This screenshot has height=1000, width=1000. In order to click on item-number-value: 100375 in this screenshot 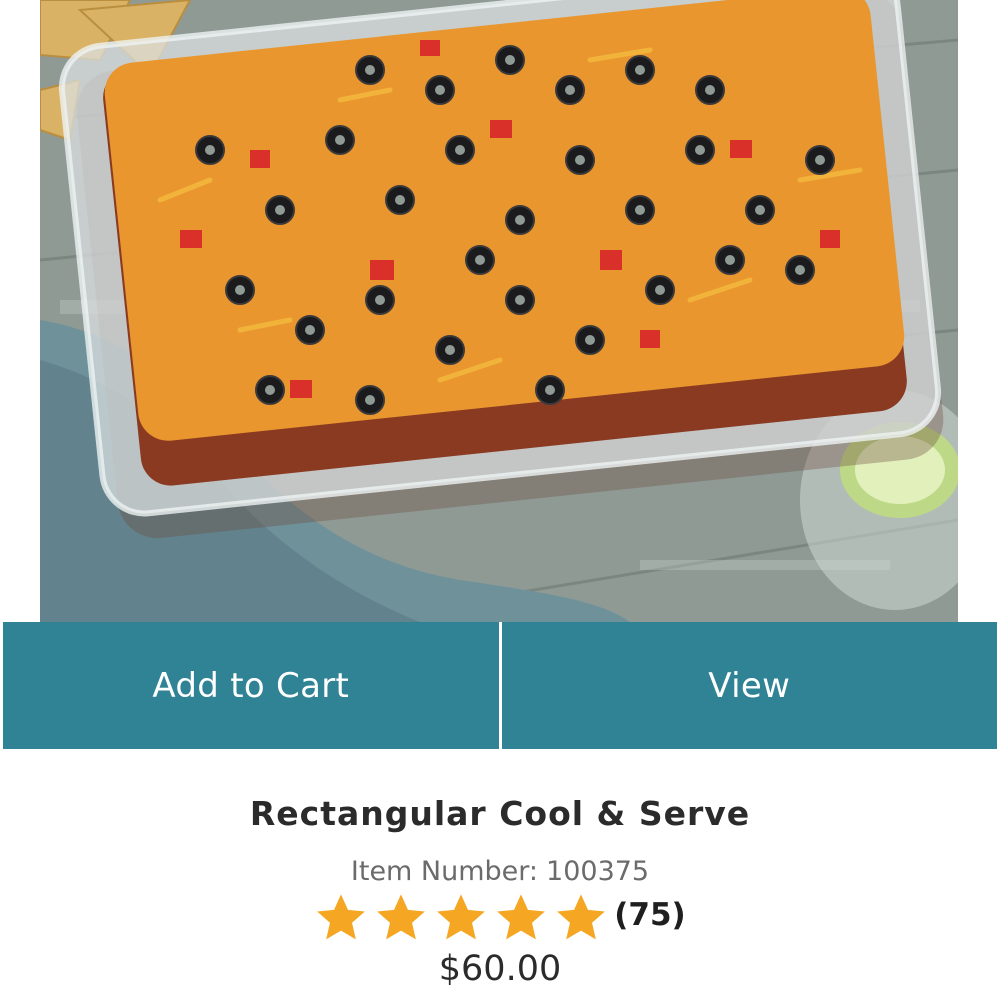, I will do `click(598, 871)`.